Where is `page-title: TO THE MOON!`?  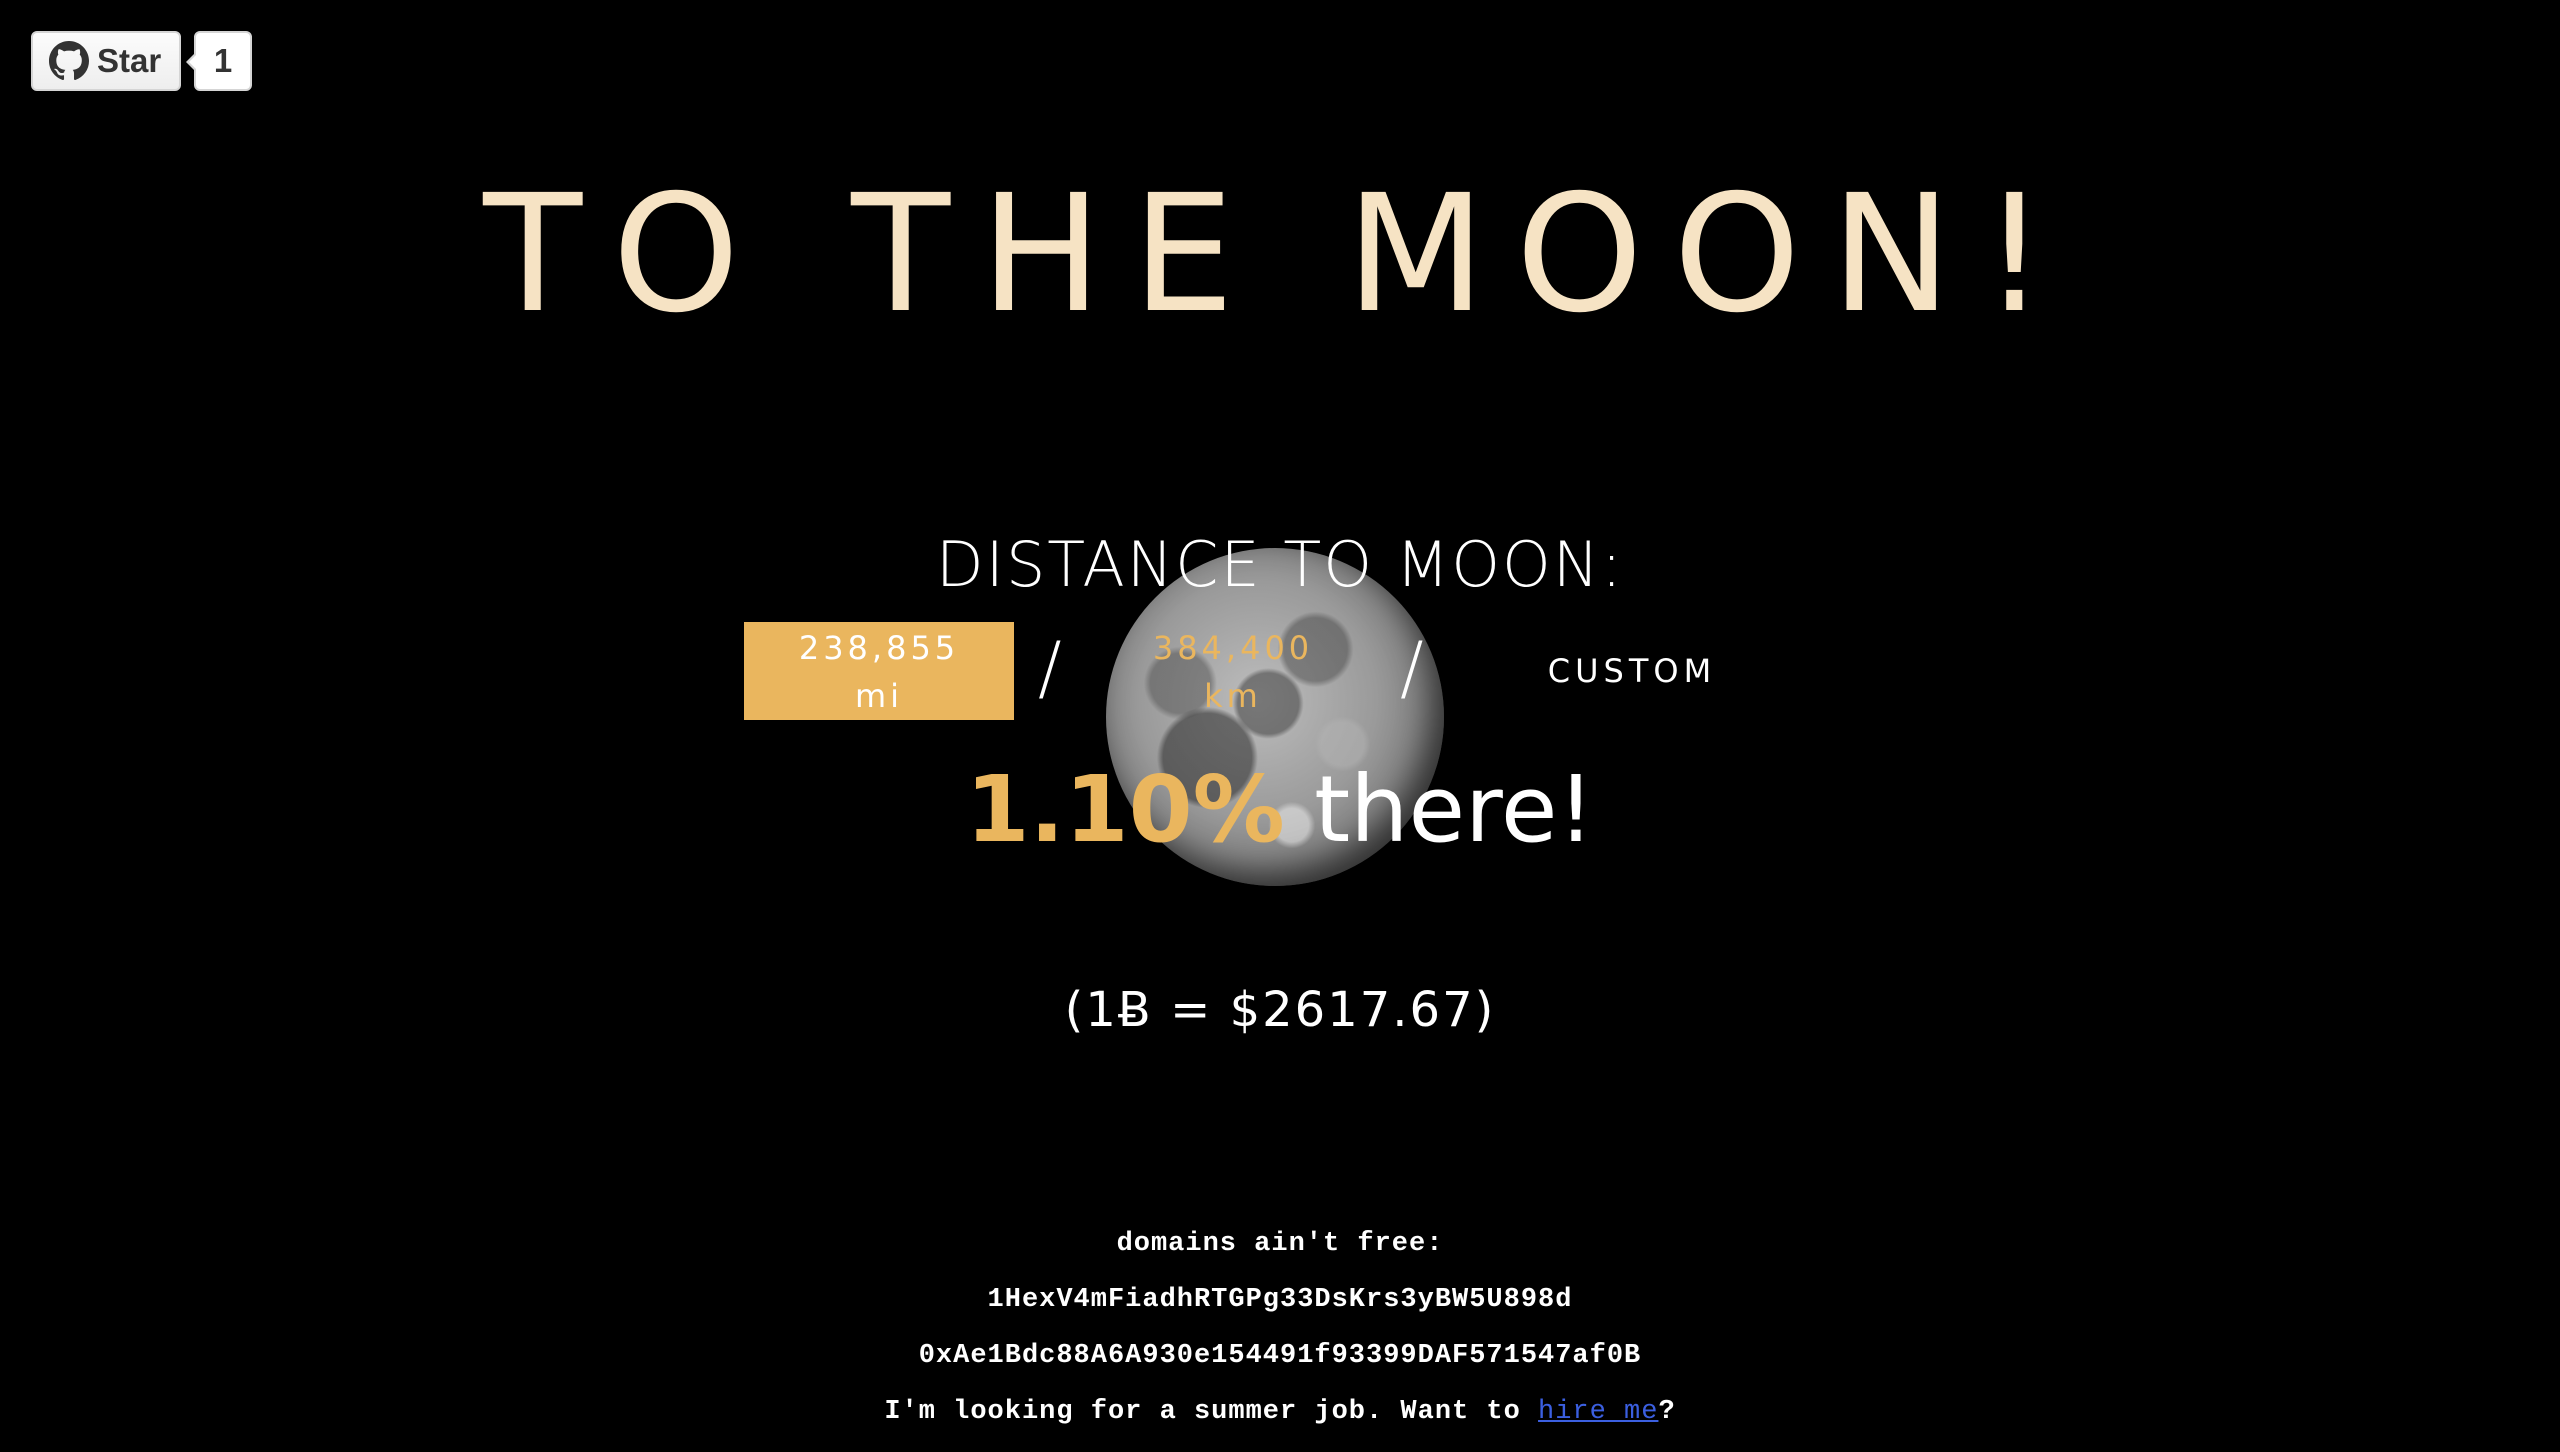 page-title: TO THE MOON! is located at coordinates (1280, 255).